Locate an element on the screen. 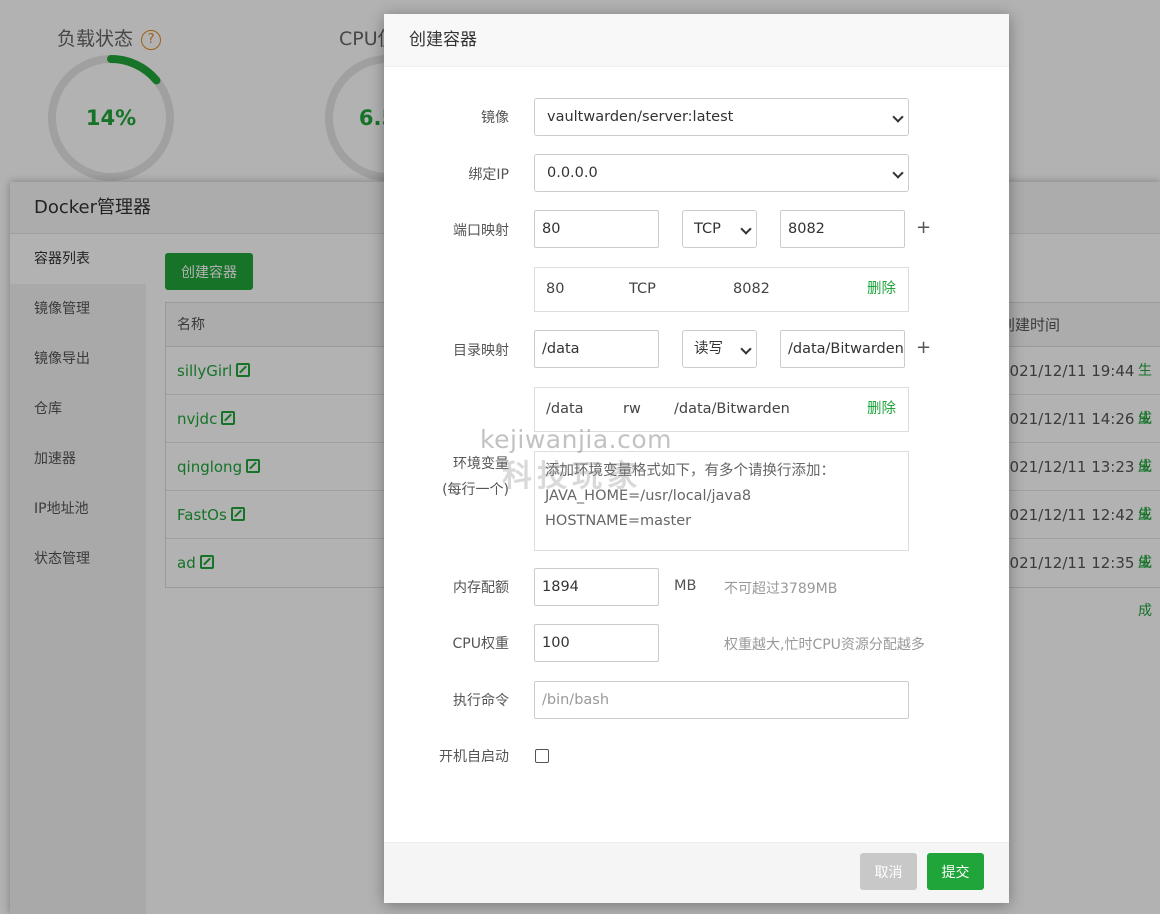 The width and height of the screenshot is (1160, 914). cpu-weight-label: CPU权重 is located at coordinates (480, 644).